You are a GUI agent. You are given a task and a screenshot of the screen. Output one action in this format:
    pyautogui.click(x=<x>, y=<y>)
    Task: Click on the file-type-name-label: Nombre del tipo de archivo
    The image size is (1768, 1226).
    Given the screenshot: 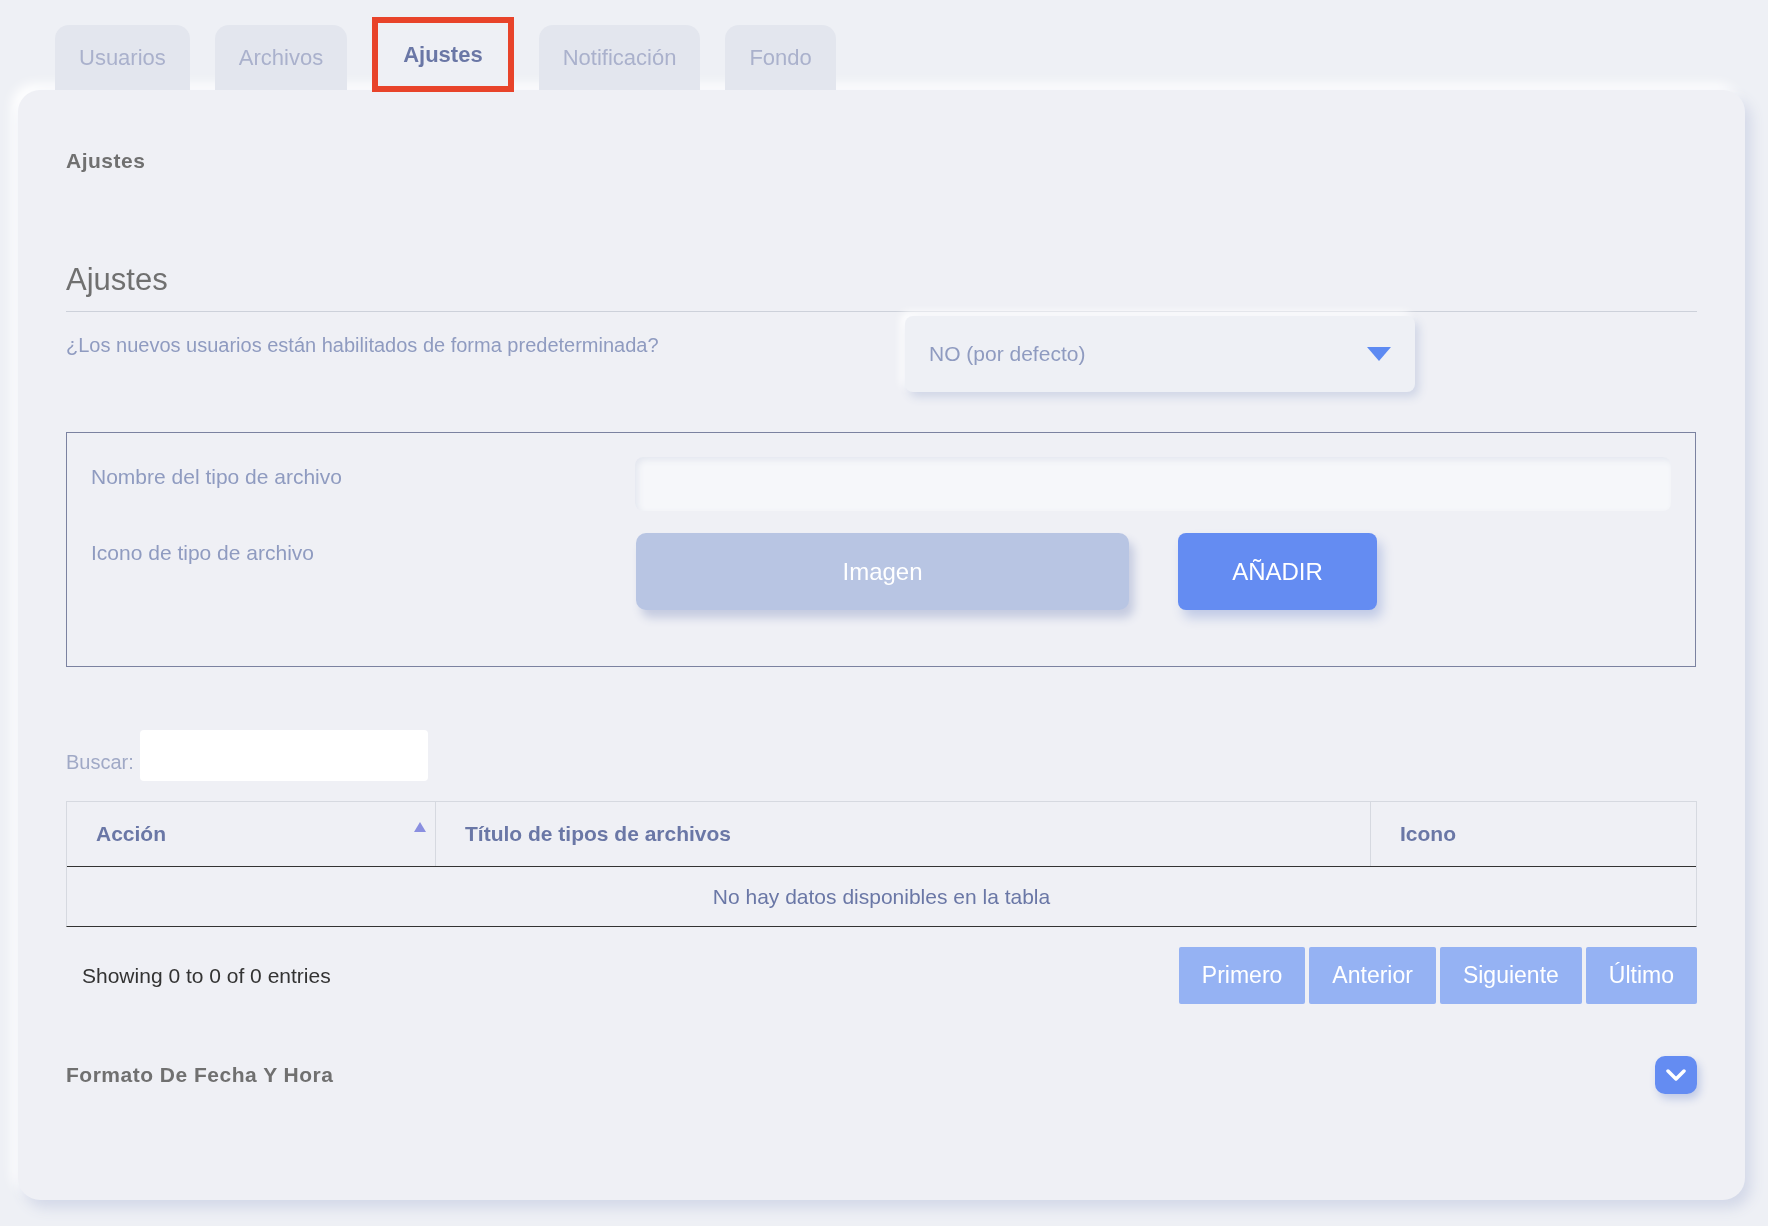 What is the action you would take?
    pyautogui.click(x=217, y=477)
    